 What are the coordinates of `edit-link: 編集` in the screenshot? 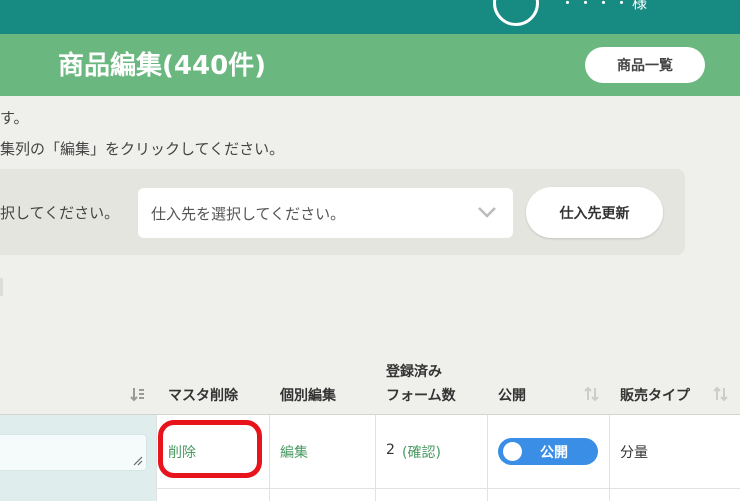 It's located at (294, 452).